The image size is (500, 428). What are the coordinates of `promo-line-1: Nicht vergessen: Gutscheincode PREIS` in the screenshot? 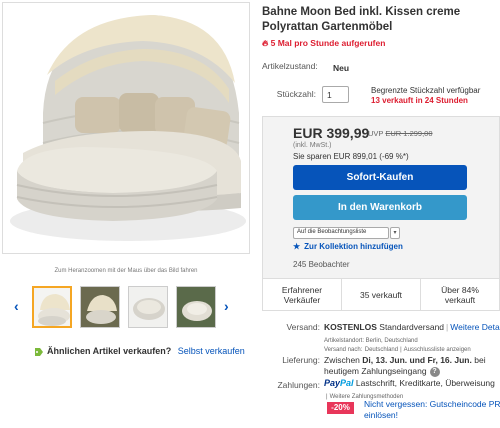 It's located at (432, 404).